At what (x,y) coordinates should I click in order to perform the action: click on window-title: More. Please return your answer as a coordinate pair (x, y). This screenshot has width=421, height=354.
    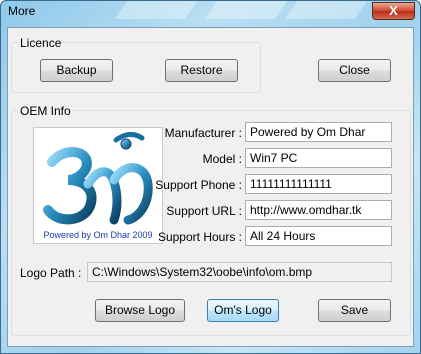
    Looking at the image, I should click on (22, 11).